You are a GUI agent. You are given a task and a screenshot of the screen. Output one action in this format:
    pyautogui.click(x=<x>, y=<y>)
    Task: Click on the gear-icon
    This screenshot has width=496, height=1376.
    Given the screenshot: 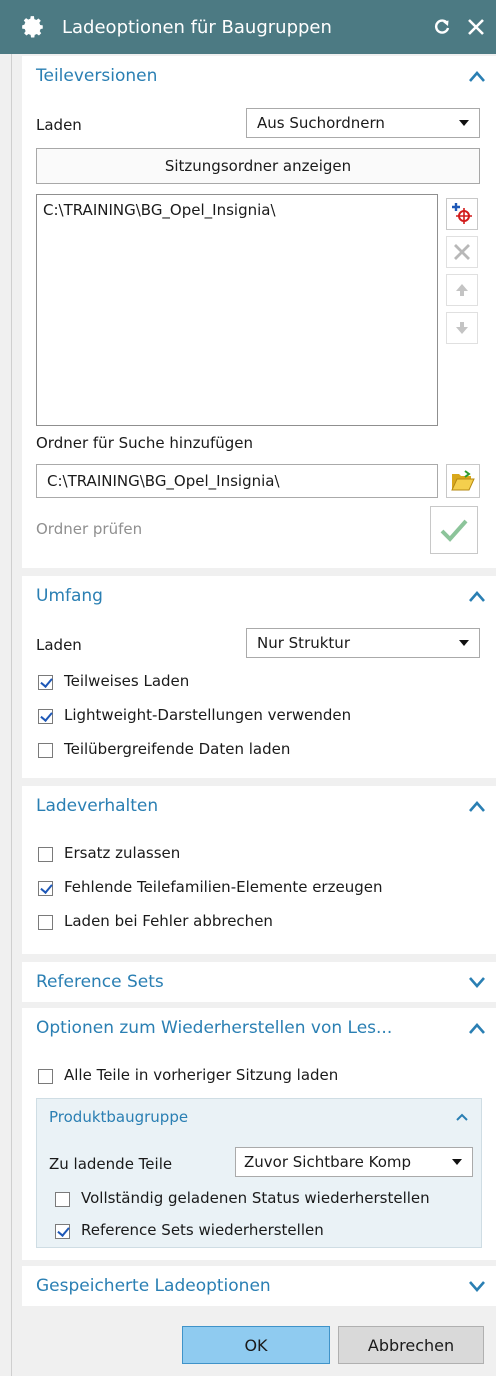 What is the action you would take?
    pyautogui.click(x=33, y=27)
    